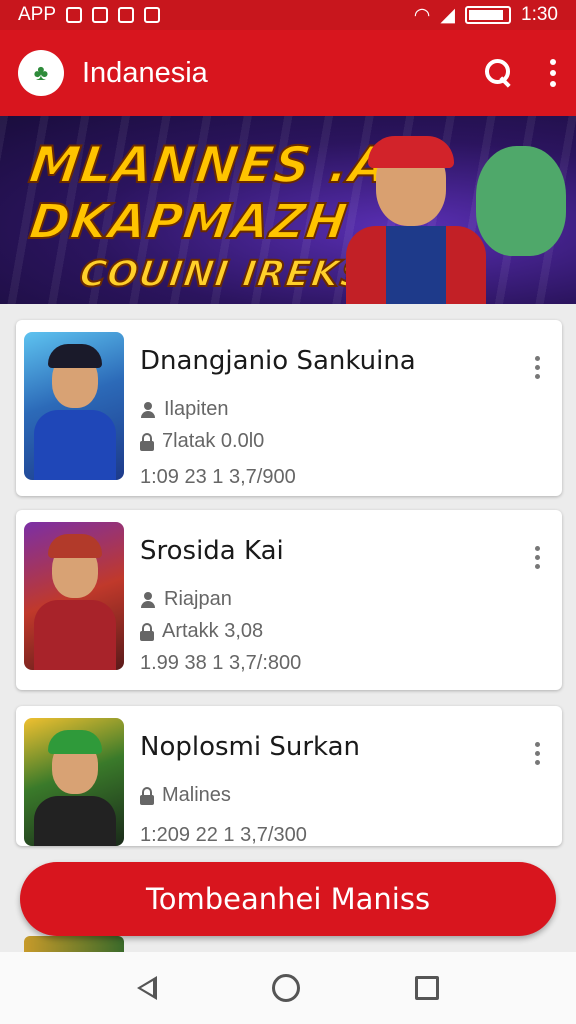 This screenshot has width=576, height=1024. Describe the element at coordinates (212, 551) in the screenshot. I see `item-title: Srosida Kai` at that location.